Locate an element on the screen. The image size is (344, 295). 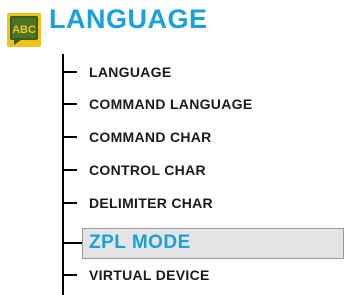
menu-item-zpl-mode: ZPL MODE is located at coordinates (203, 243).